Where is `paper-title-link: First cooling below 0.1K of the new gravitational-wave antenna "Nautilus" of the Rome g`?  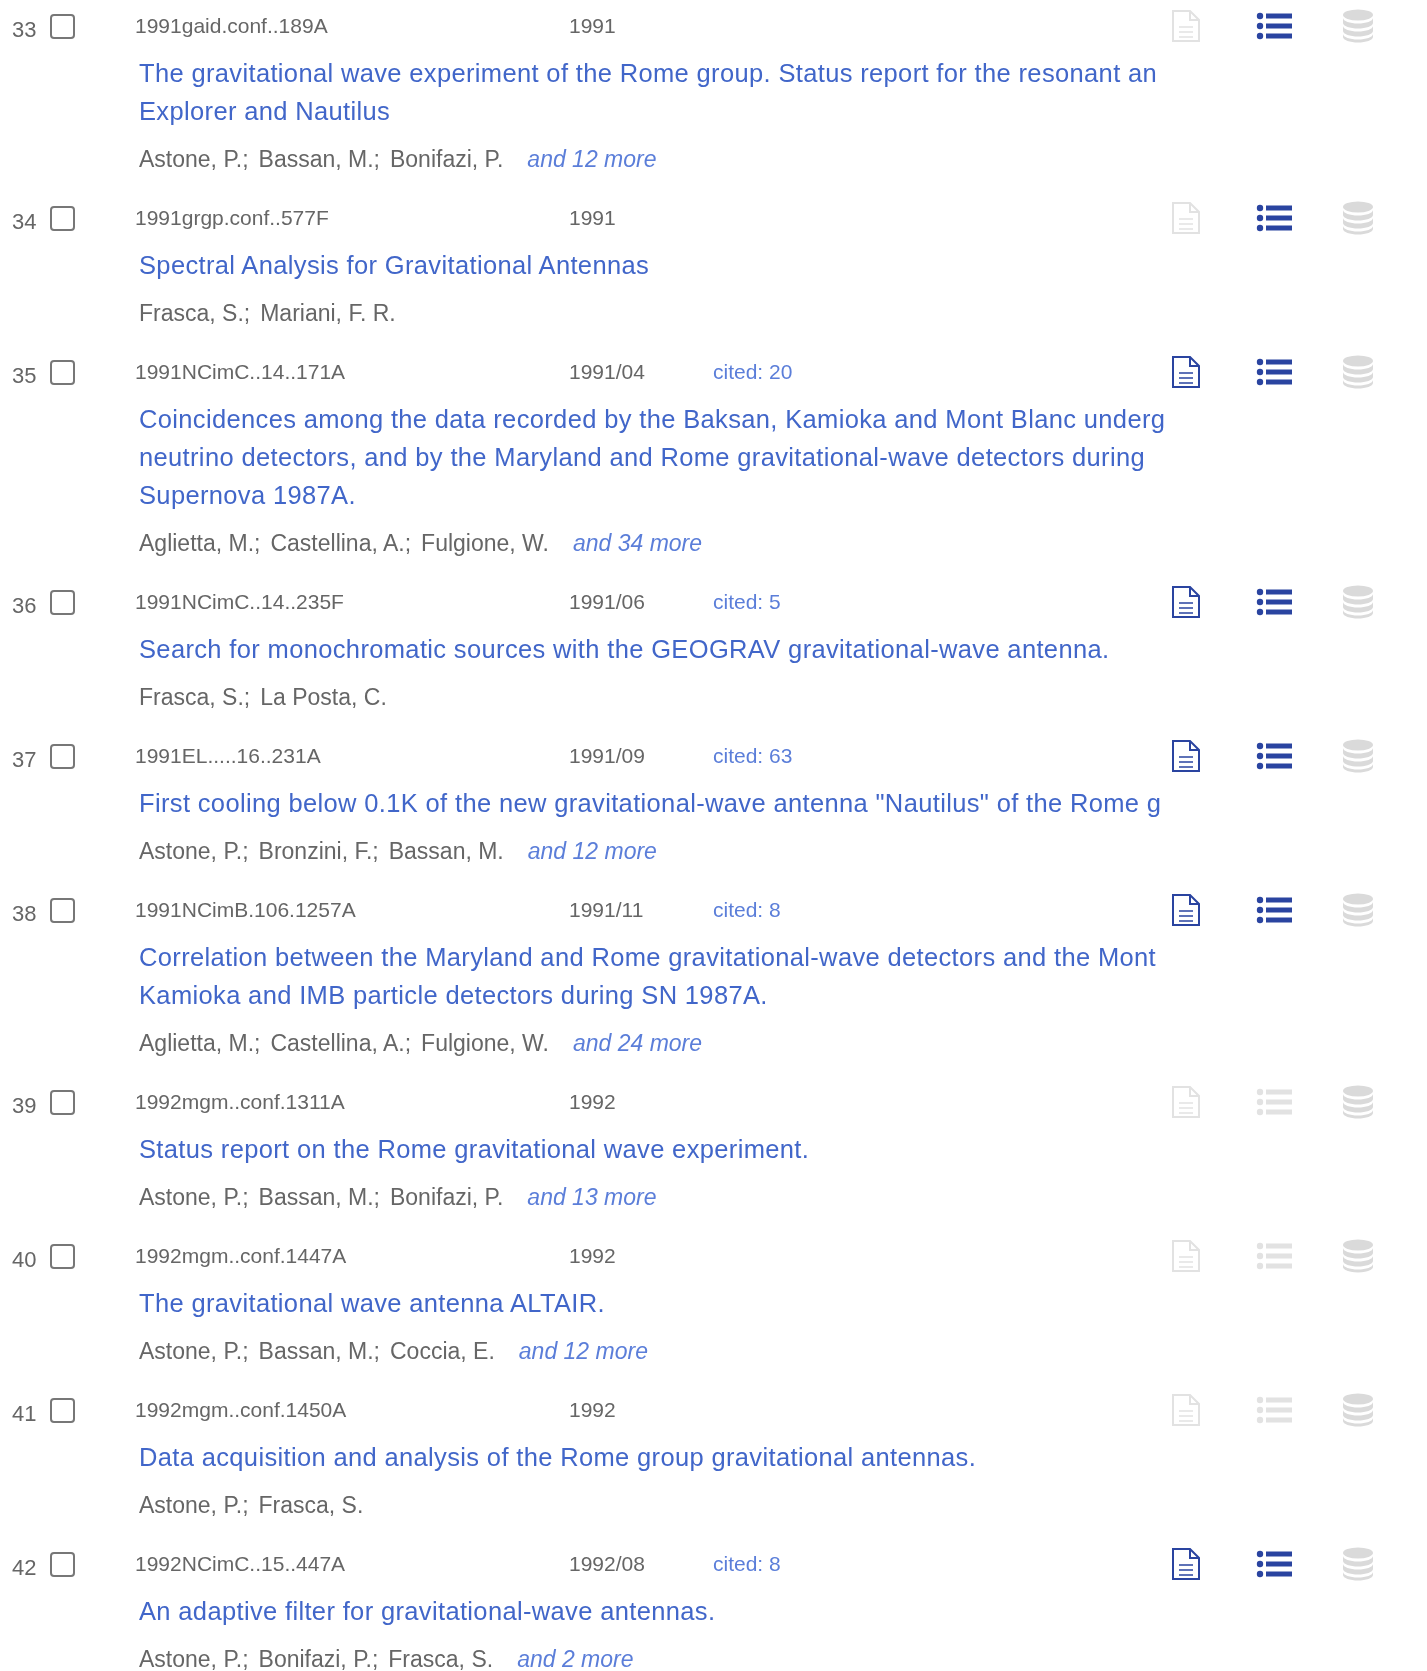 paper-title-link: First cooling below 0.1K of the new gravitational-wave antenna "Nautilus" of the Rome g is located at coordinates (783, 803).